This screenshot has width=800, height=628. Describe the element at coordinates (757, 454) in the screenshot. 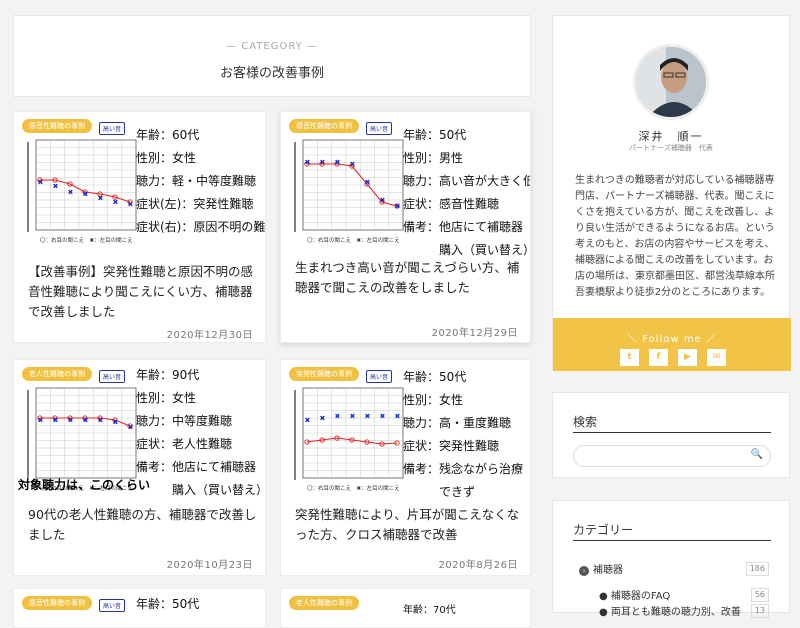

I see `search-icon: 🔍` at that location.